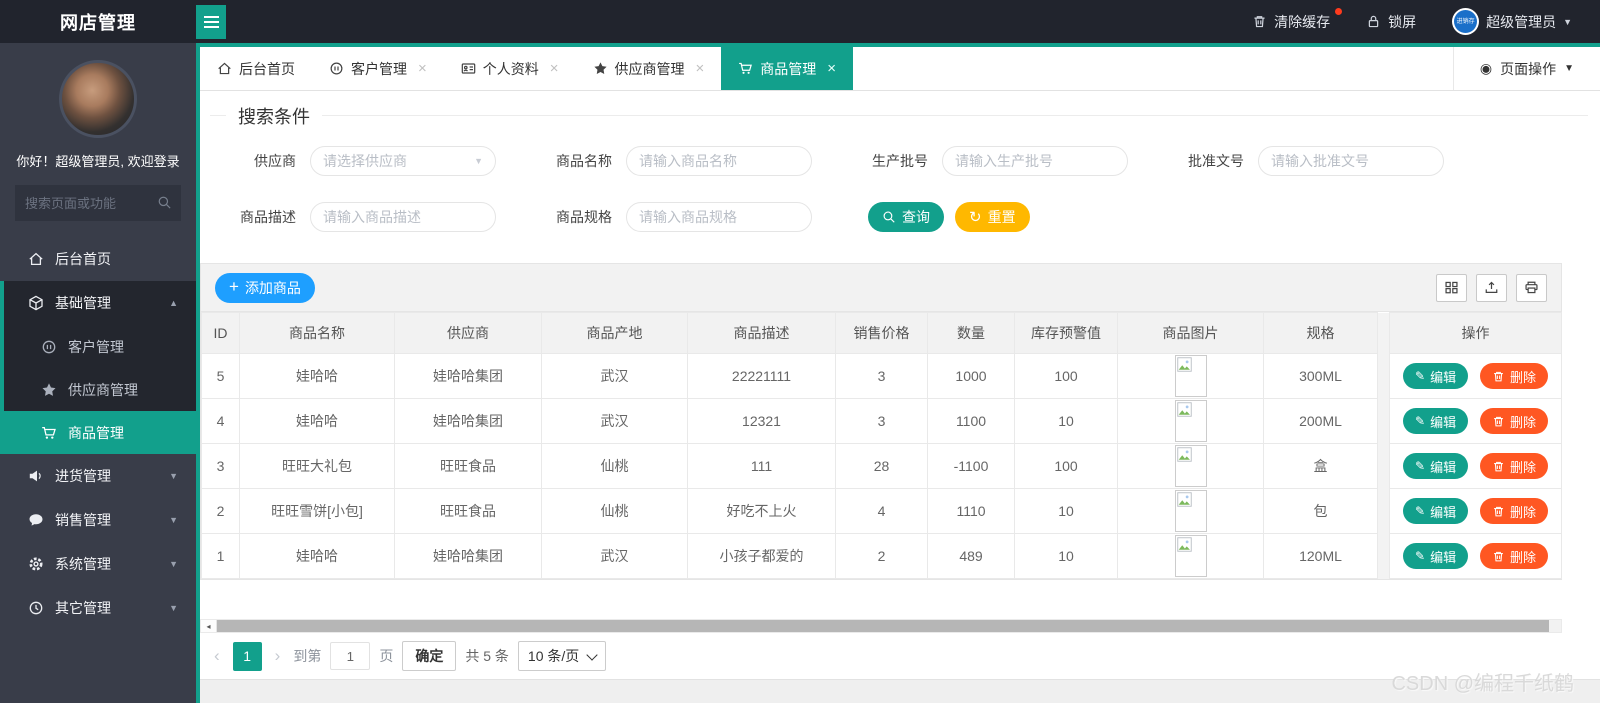  I want to click on col-stock-warning: 库存预警值, so click(1066, 333).